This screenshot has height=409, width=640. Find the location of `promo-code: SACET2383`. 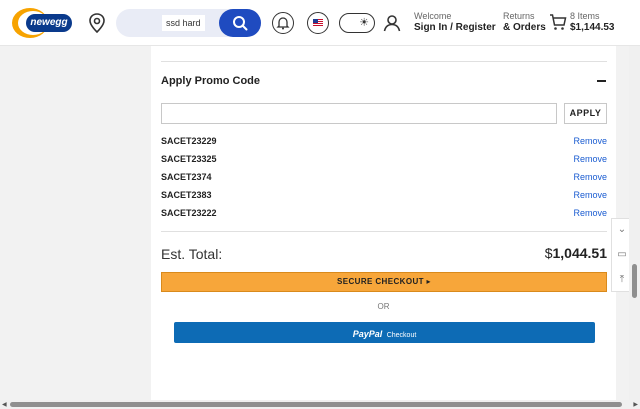

promo-code: SACET2383 is located at coordinates (186, 195).